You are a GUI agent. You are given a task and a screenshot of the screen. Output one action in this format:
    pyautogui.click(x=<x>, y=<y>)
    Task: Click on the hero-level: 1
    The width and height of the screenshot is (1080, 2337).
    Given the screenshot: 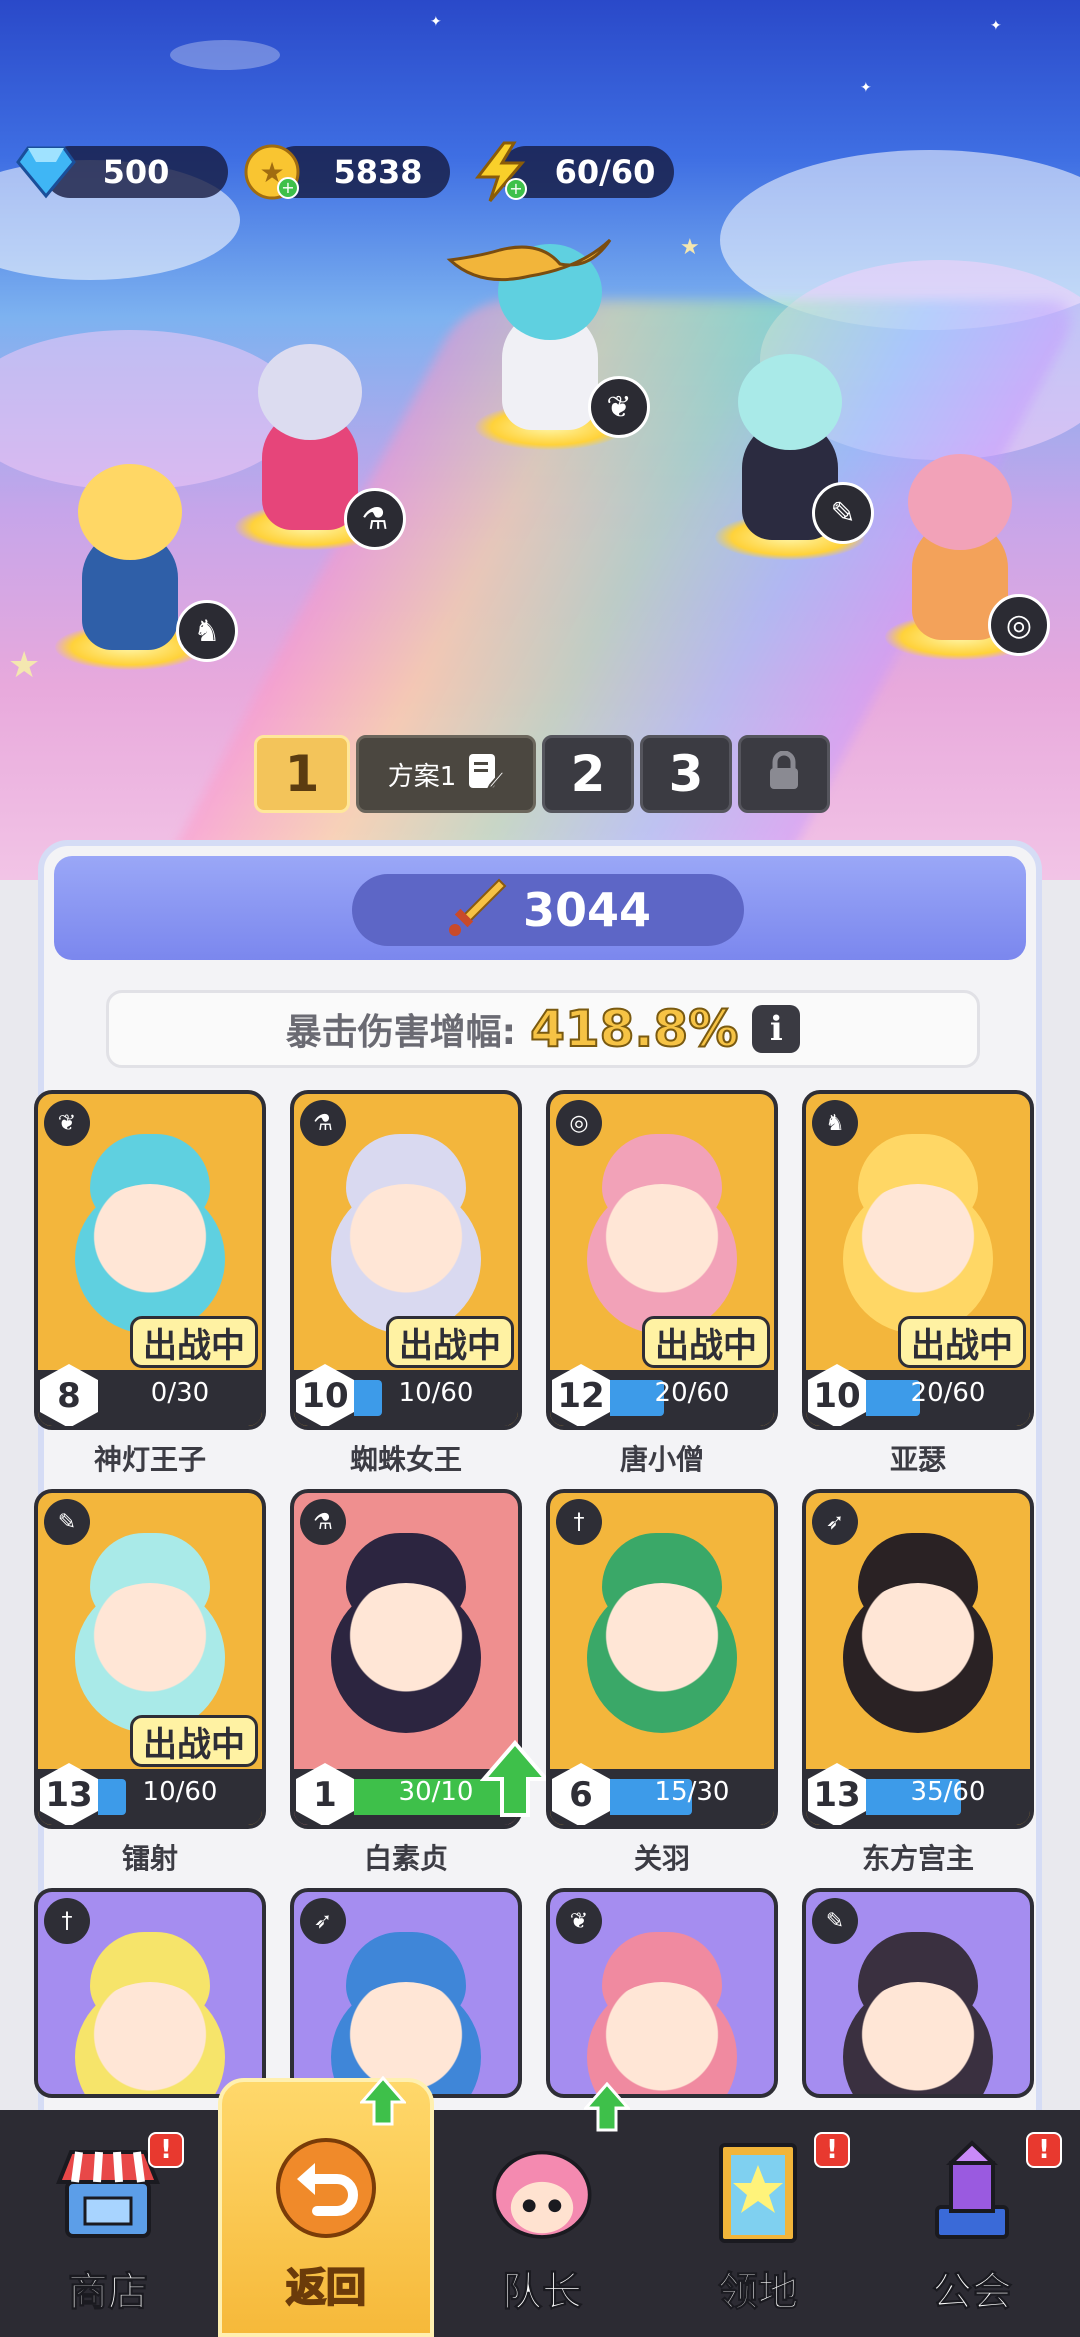 What is the action you would take?
    pyautogui.click(x=325, y=1794)
    